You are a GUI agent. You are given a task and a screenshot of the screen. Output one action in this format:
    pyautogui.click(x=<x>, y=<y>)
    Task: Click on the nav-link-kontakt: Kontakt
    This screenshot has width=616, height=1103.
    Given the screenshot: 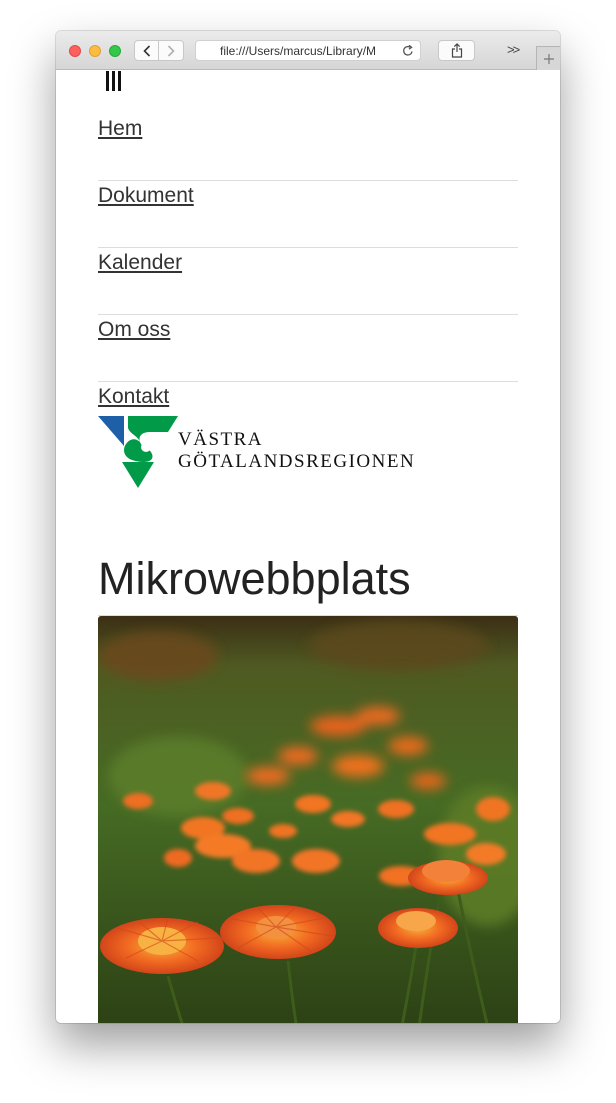 What is the action you would take?
    pyautogui.click(x=133, y=397)
    